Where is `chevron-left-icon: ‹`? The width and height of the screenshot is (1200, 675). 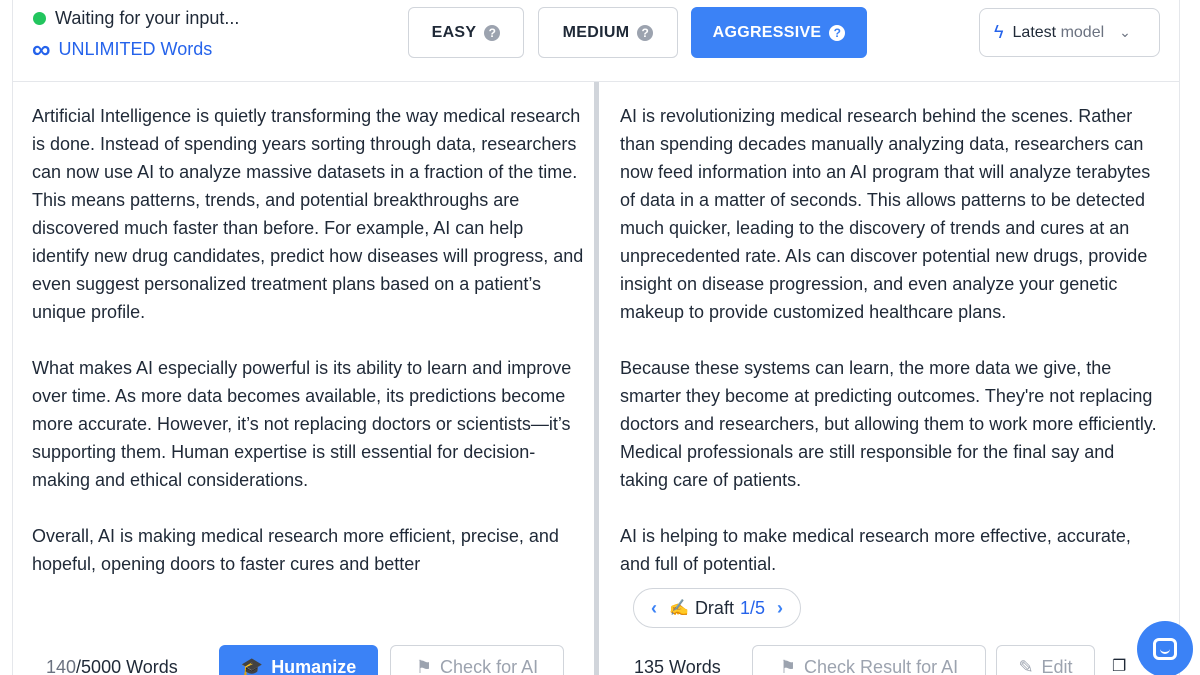 chevron-left-icon: ‹ is located at coordinates (654, 608).